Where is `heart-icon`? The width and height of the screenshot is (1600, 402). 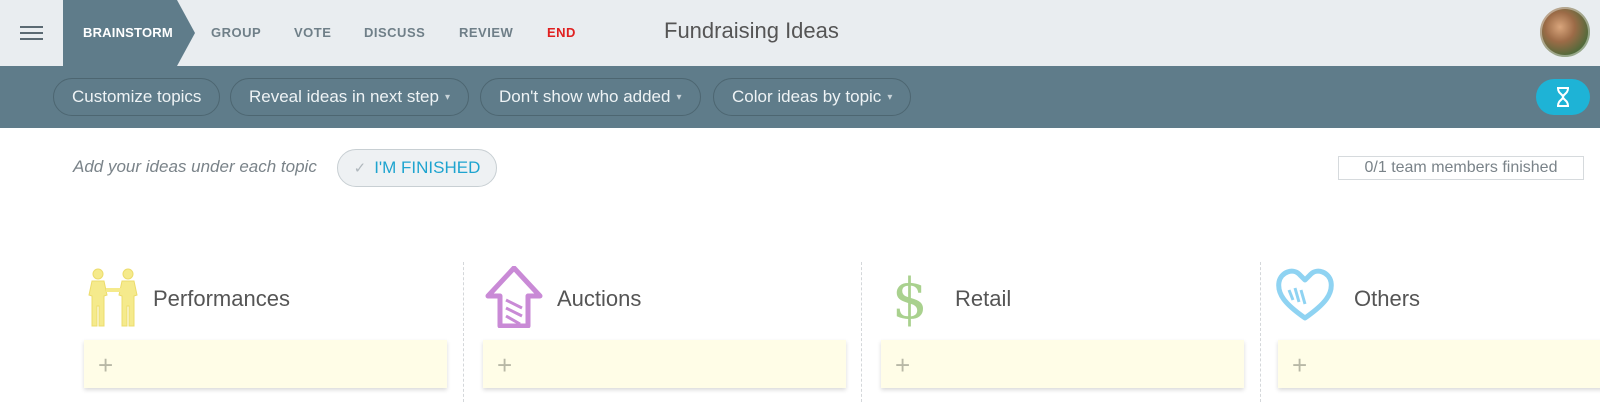
heart-icon is located at coordinates (1305, 294).